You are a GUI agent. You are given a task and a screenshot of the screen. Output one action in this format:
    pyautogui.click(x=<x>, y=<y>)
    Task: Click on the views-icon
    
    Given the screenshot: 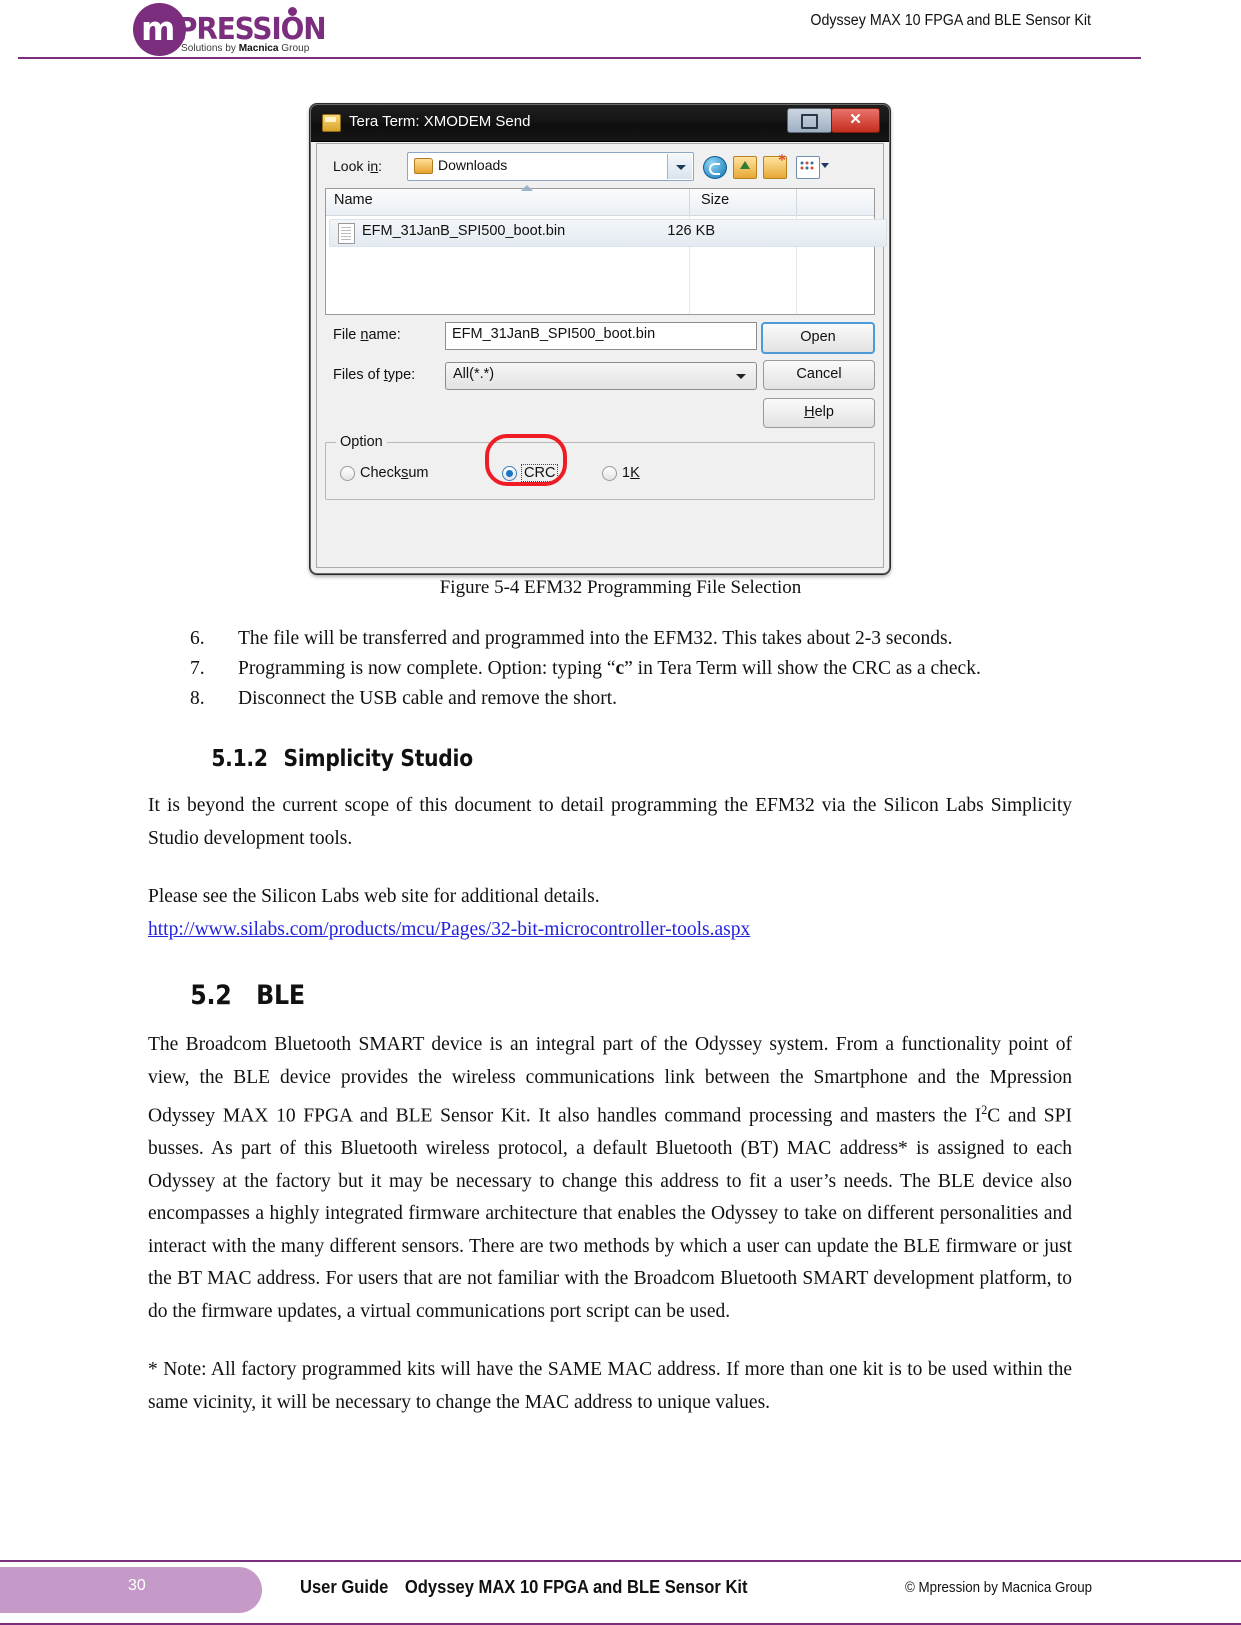 What is the action you would take?
    pyautogui.click(x=808, y=167)
    